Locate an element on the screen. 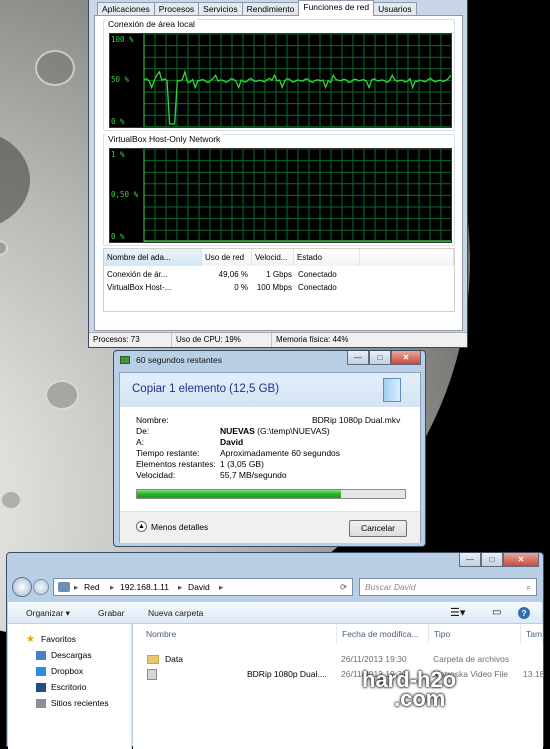 This screenshot has height=749, width=550. adapter-speed: 100 Mbps is located at coordinates (274, 287).